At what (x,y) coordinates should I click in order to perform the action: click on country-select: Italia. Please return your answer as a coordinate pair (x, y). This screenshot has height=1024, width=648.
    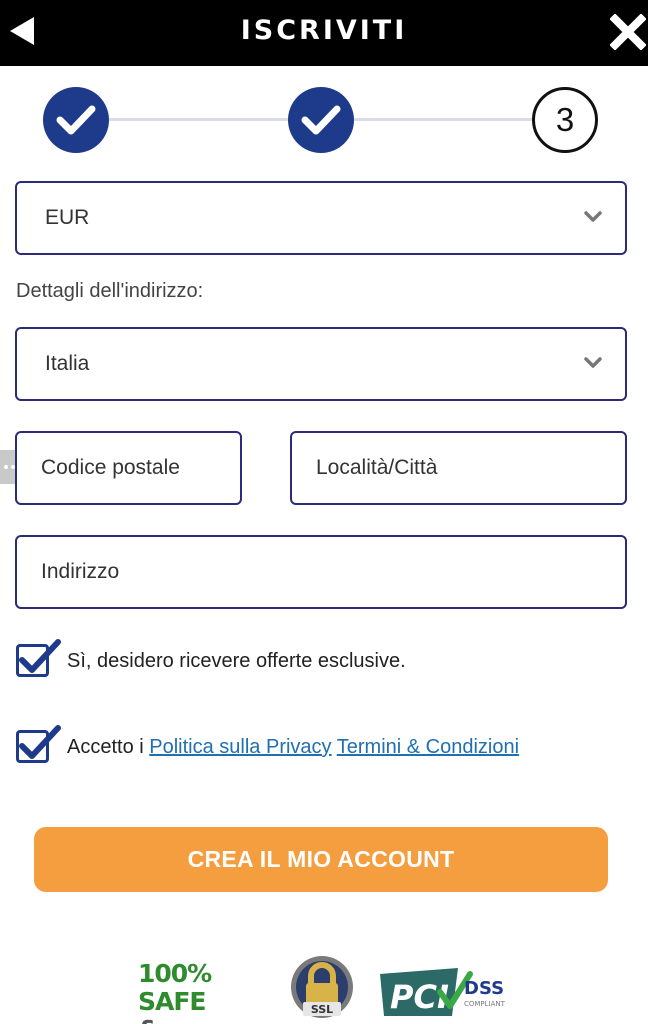
    Looking at the image, I should click on (321, 364).